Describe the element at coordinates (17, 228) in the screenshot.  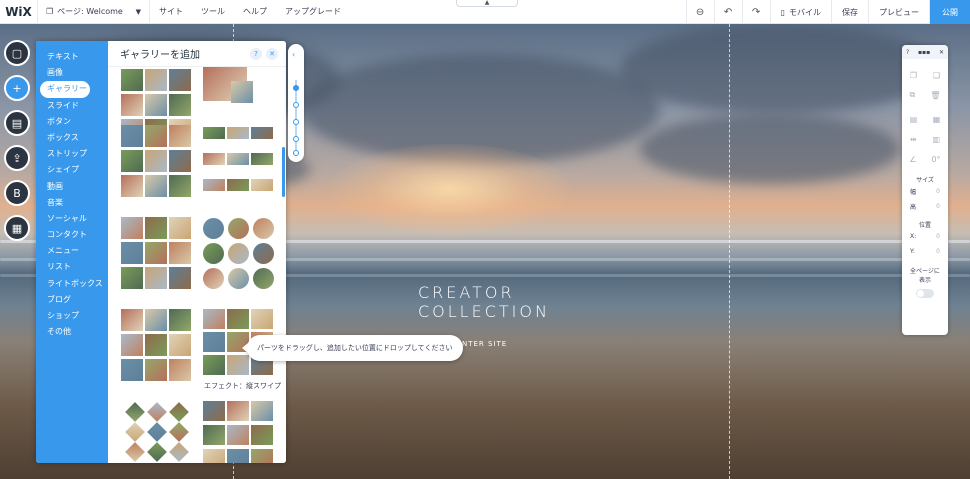
I see `bookings-icon: ▦` at that location.